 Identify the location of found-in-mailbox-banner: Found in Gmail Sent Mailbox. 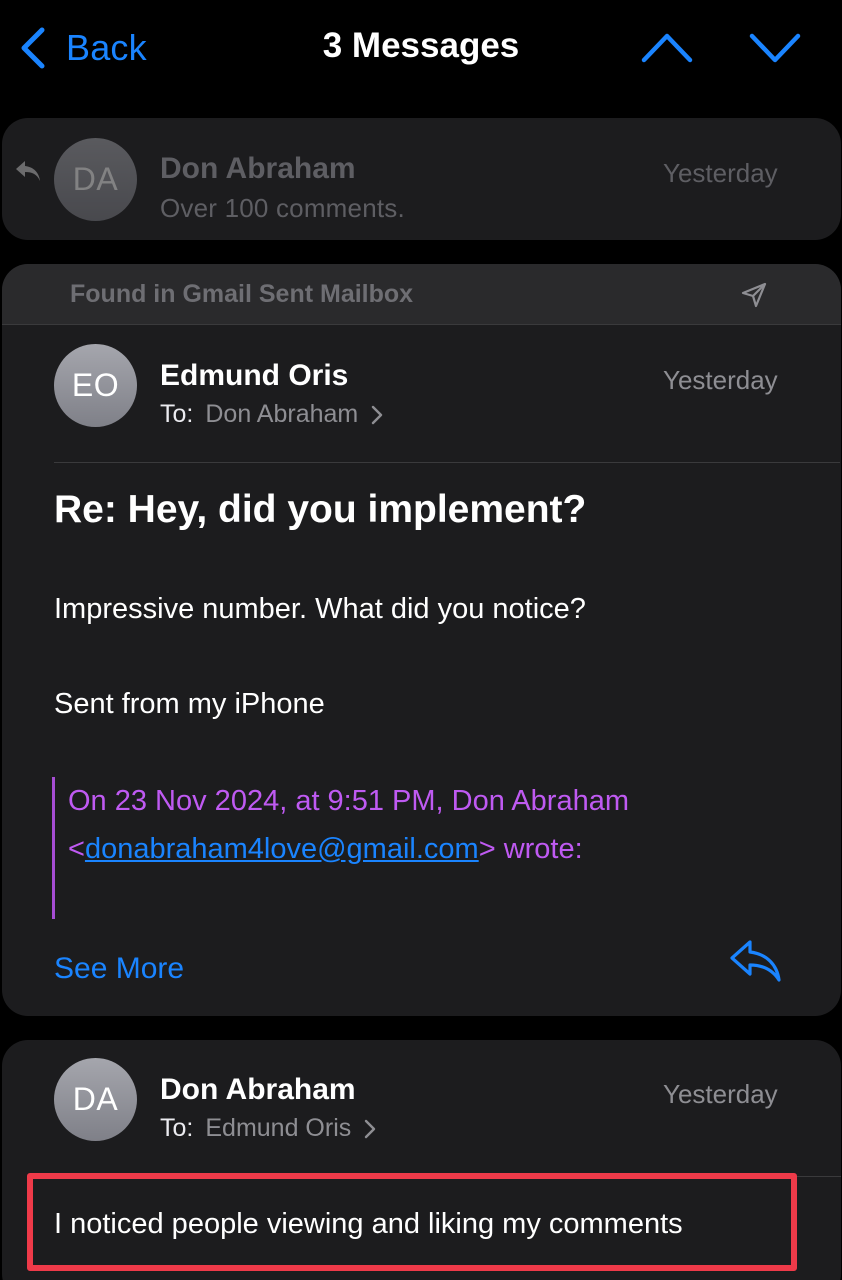
(421, 294).